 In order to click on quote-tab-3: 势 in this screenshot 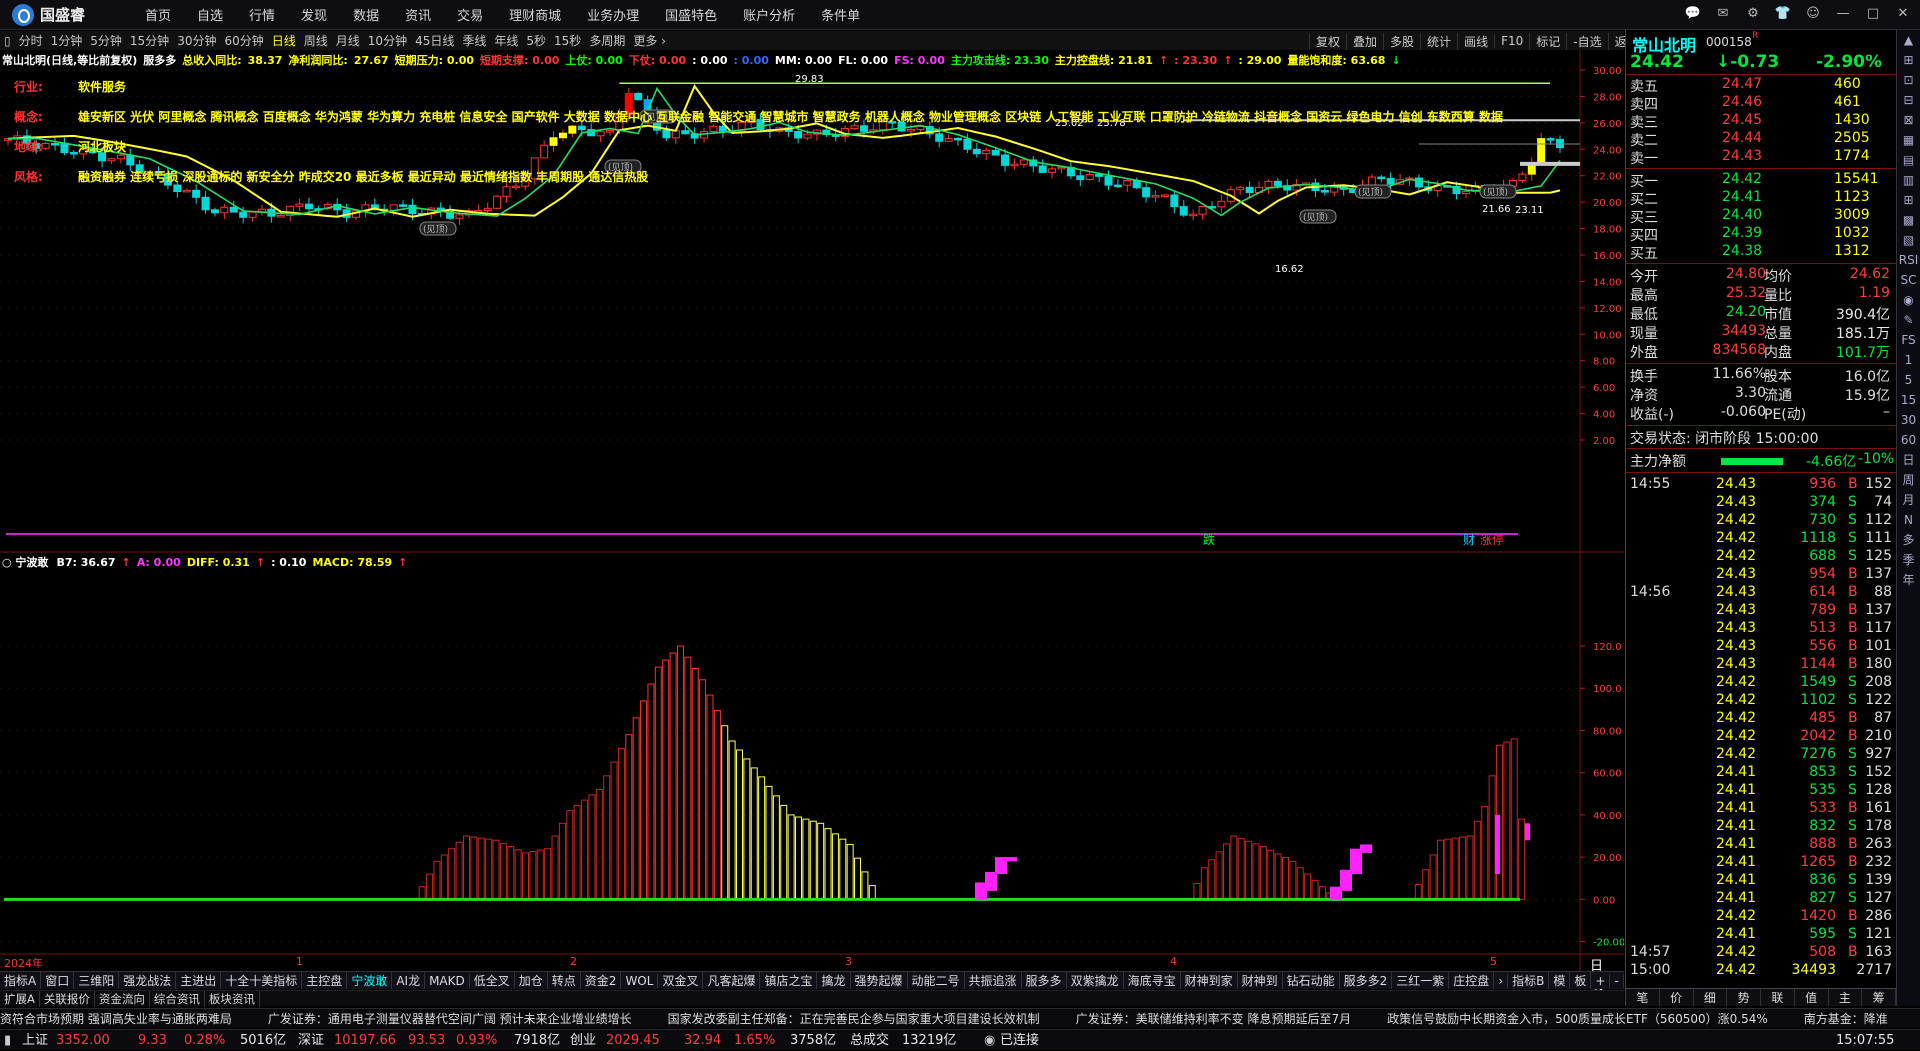, I will do `click(1744, 997)`.